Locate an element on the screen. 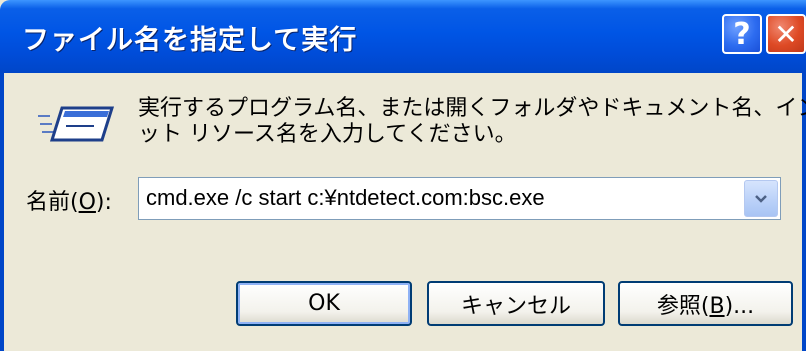 This screenshot has width=806, height=351. ok-button: OK is located at coordinates (324, 303).